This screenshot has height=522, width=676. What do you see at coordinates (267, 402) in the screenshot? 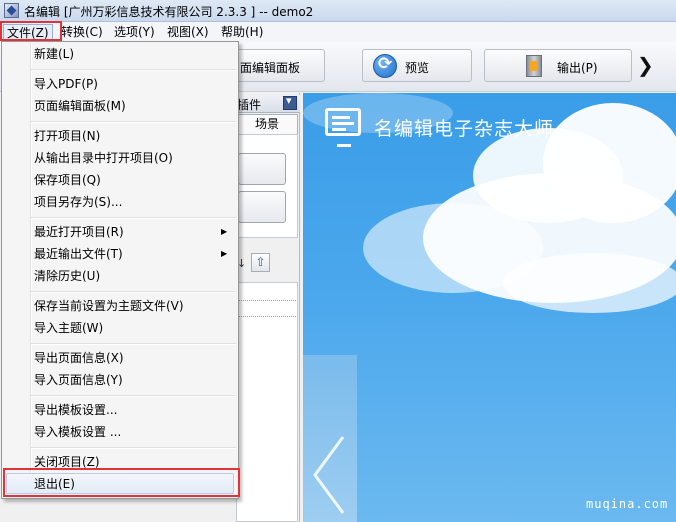
I see `page-list` at bounding box center [267, 402].